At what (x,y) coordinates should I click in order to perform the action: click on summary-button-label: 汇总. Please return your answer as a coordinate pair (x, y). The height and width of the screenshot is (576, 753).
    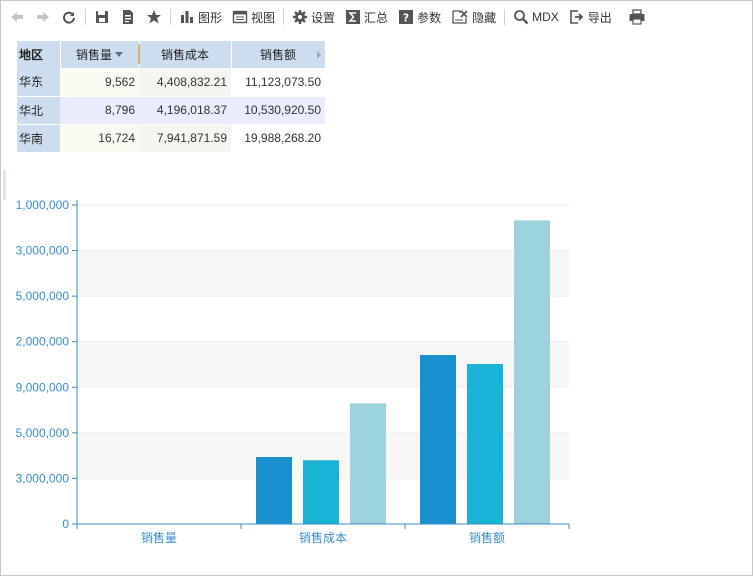
    Looking at the image, I should click on (376, 17).